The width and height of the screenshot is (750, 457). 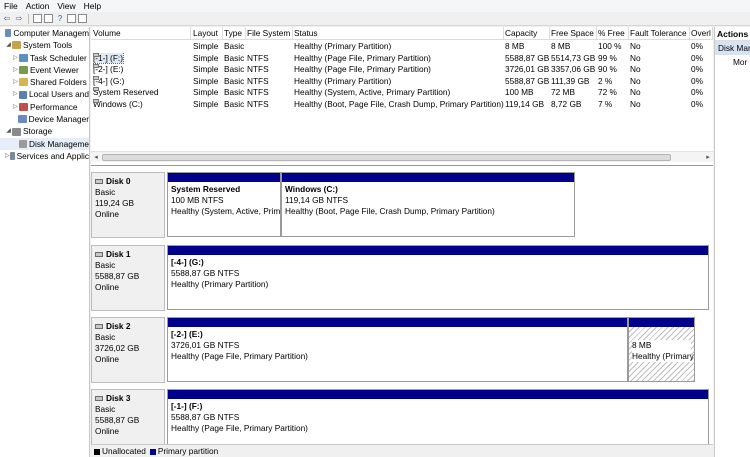 What do you see at coordinates (311, 189) in the screenshot?
I see `partition-title: Windows (C:)` at bounding box center [311, 189].